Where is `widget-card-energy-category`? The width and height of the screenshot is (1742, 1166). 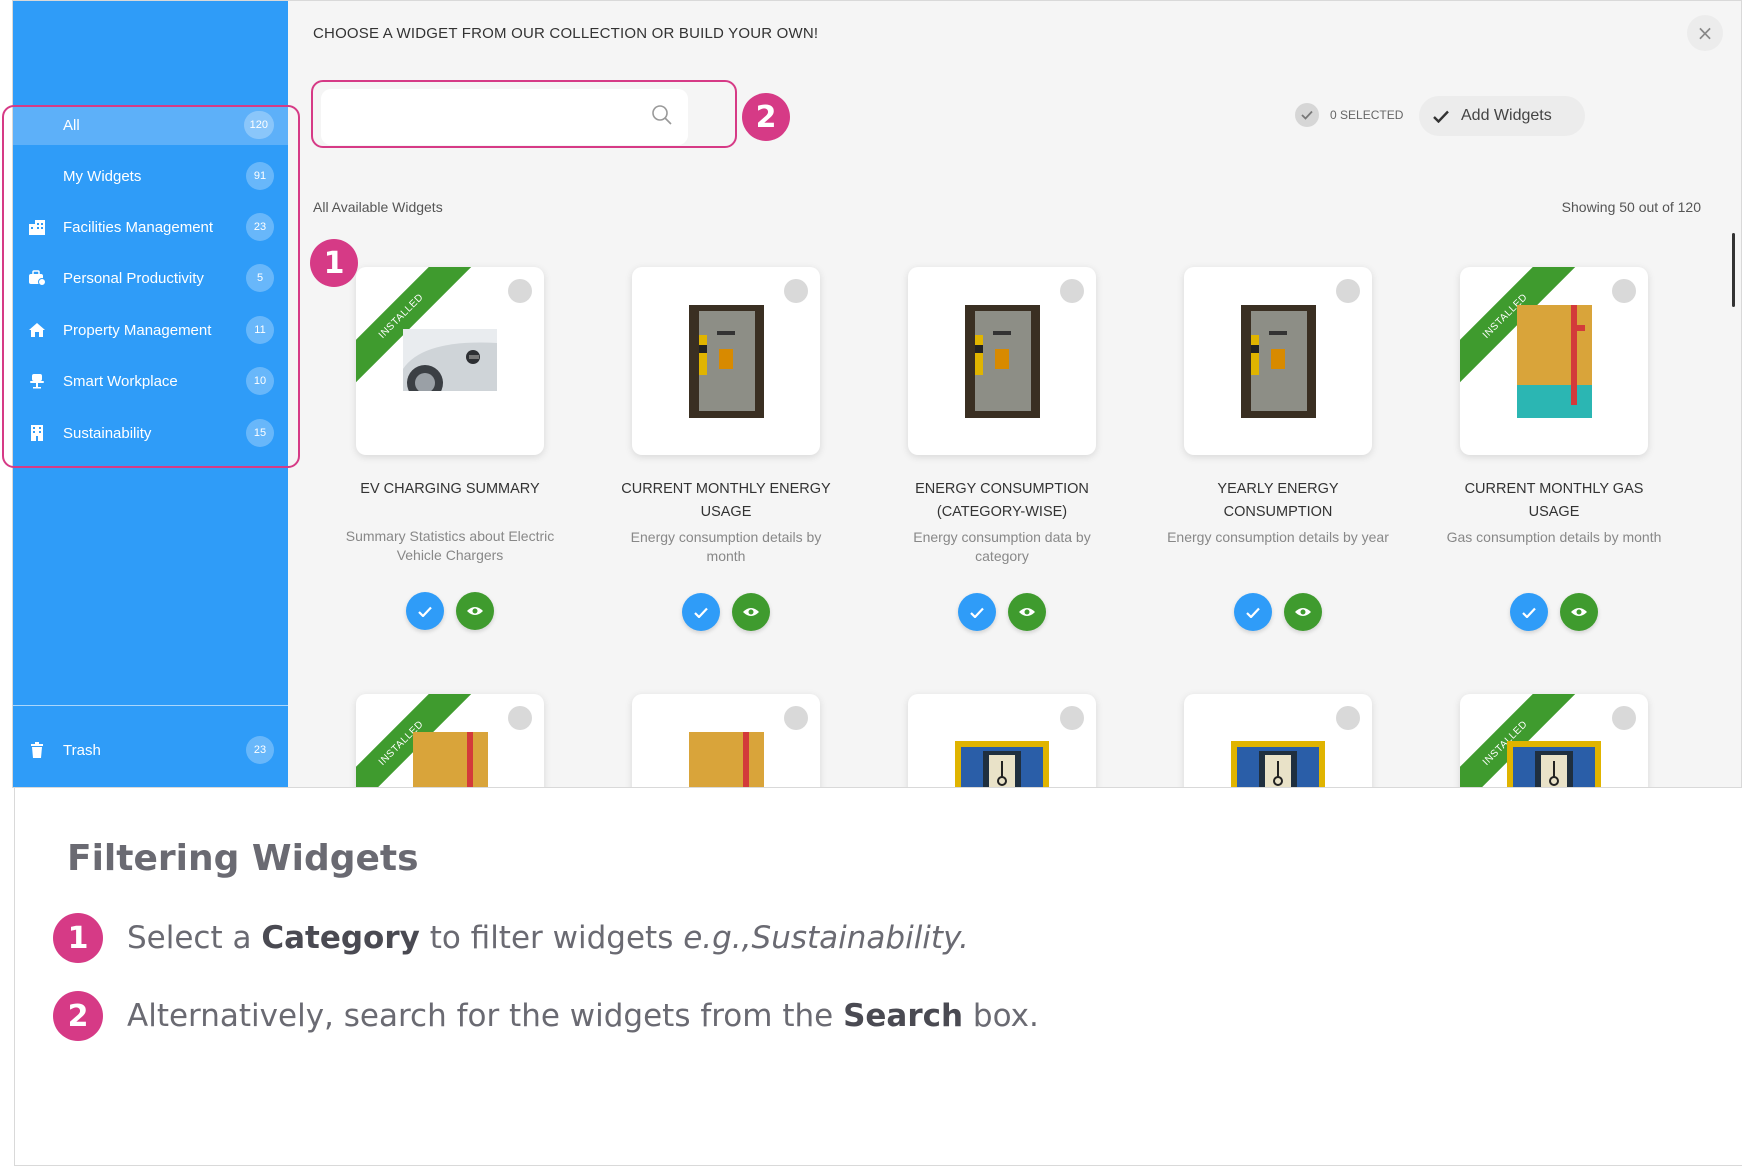 widget-card-energy-category is located at coordinates (1002, 361).